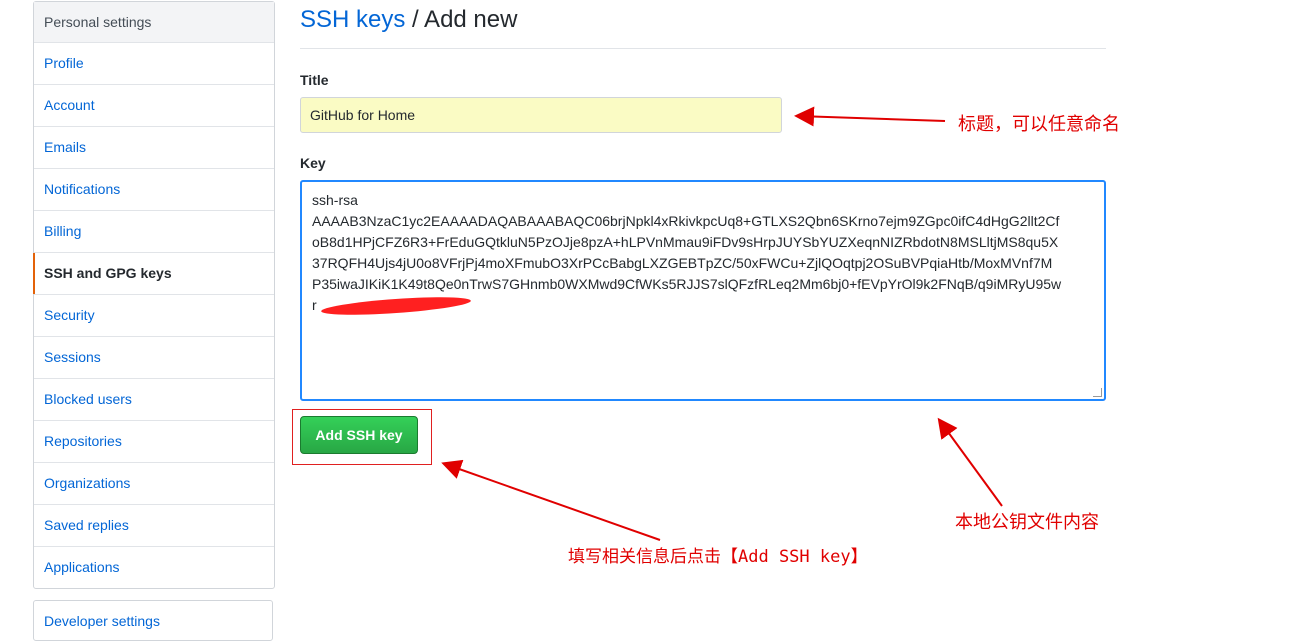  I want to click on button-annotation: 填写相关信息后点击【Add SSH key】, so click(718, 557).